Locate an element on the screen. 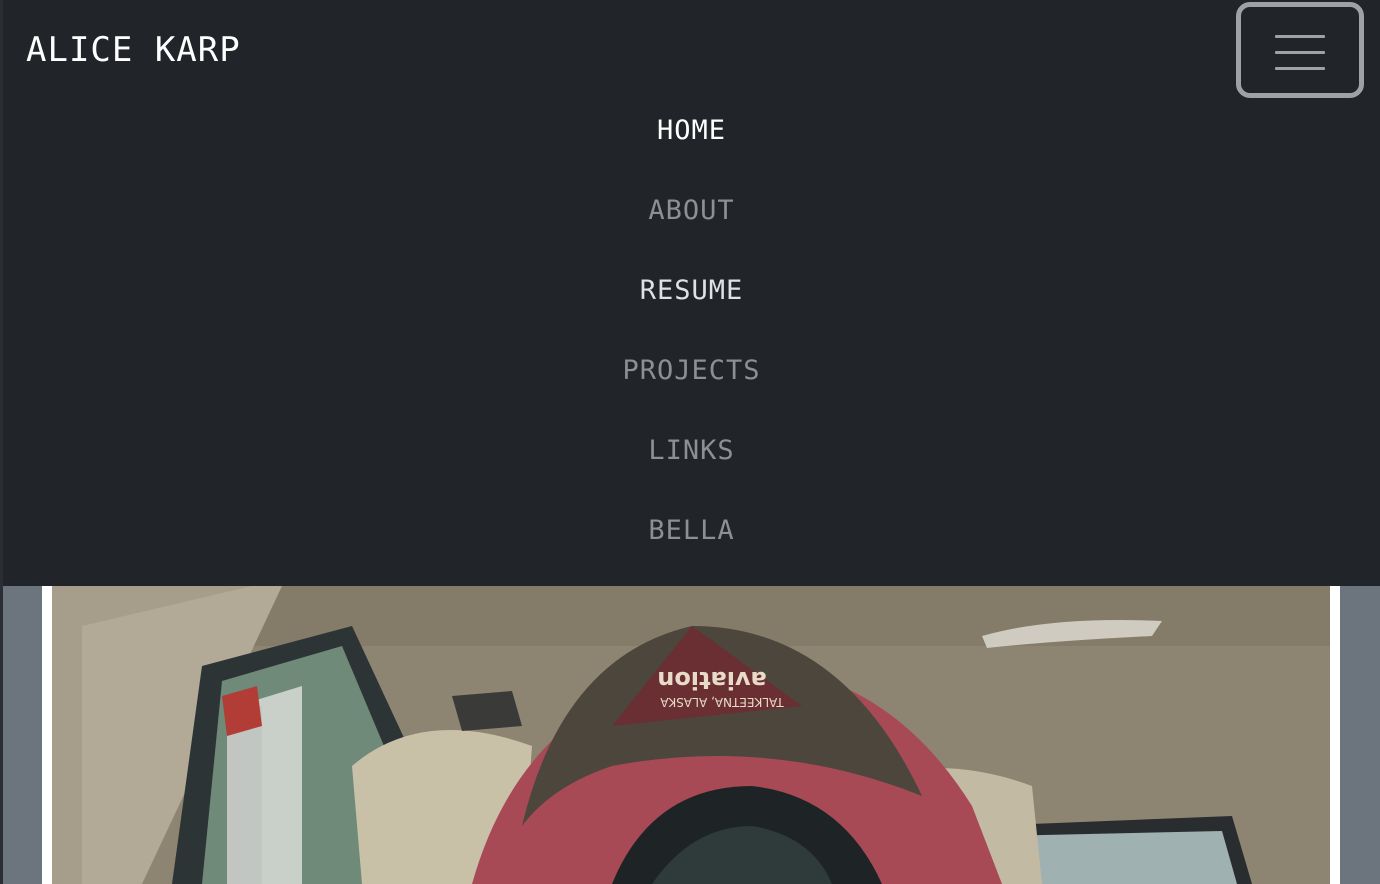 This screenshot has height=884, width=1380. nav-link-bella: BELLA is located at coordinates (691, 530).